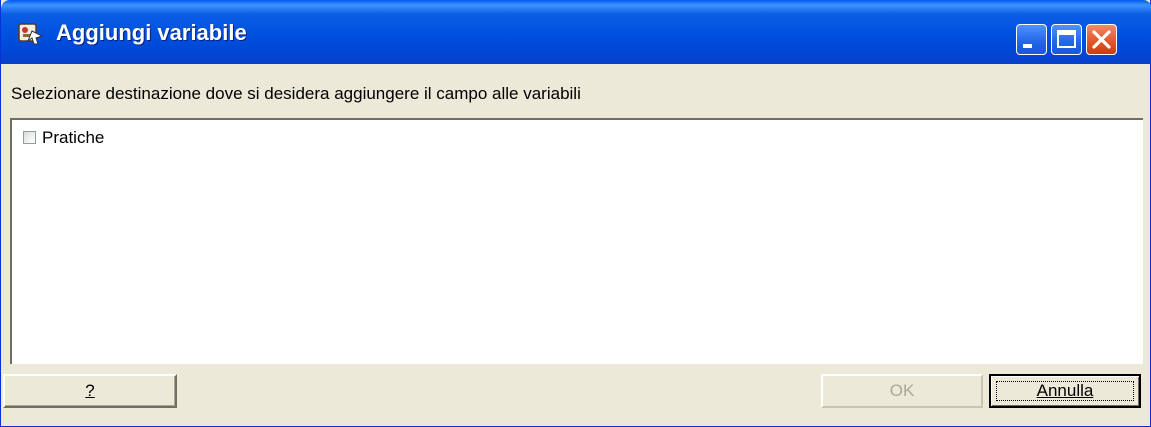  Describe the element at coordinates (29, 137) in the screenshot. I see `pratiche-checkbox` at that location.